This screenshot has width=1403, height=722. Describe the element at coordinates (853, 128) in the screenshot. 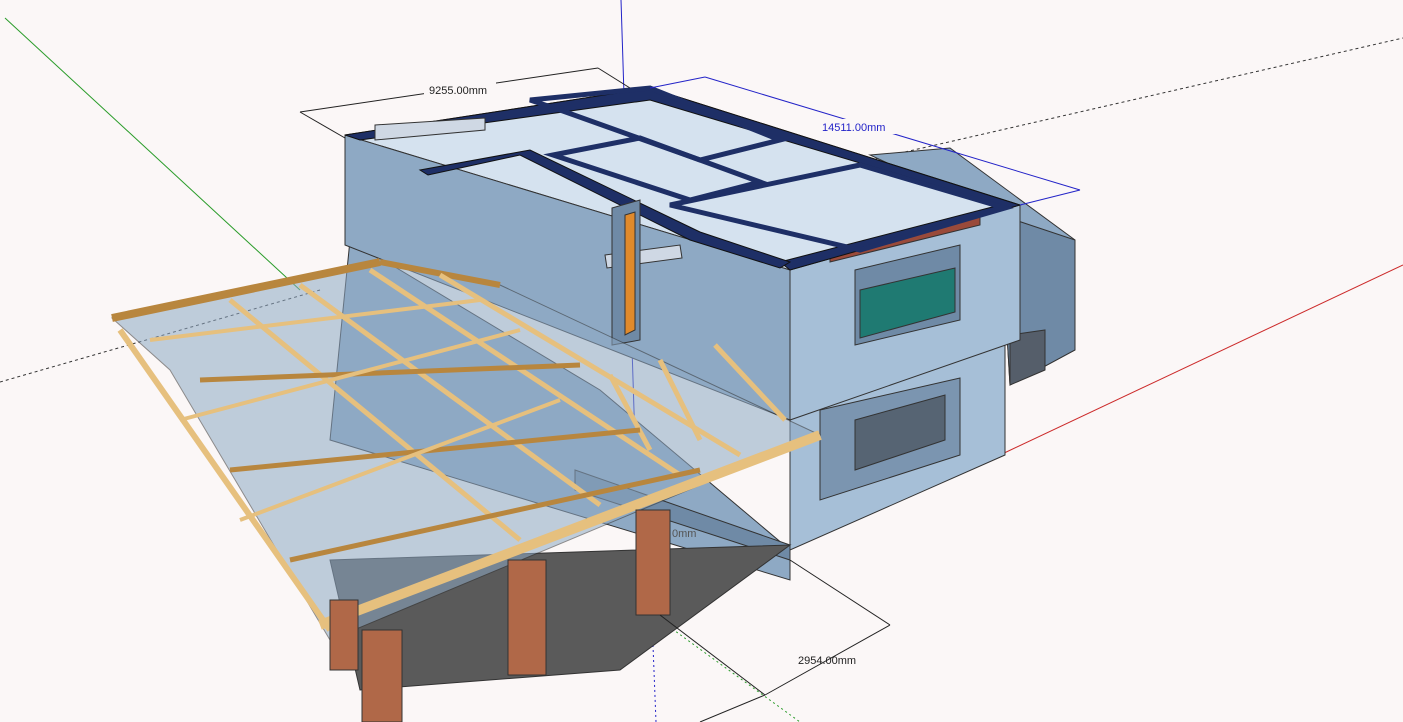

I see `dimension-length-label: 14511.00mm` at that location.